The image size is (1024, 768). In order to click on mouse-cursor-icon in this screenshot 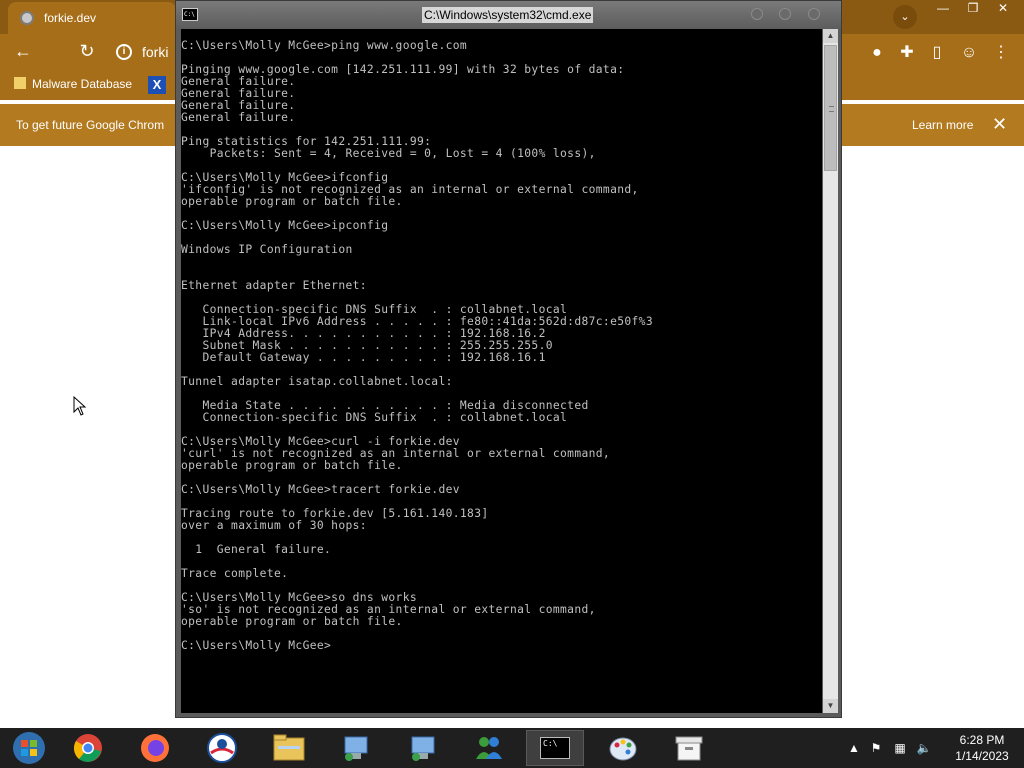, I will do `click(80, 406)`.